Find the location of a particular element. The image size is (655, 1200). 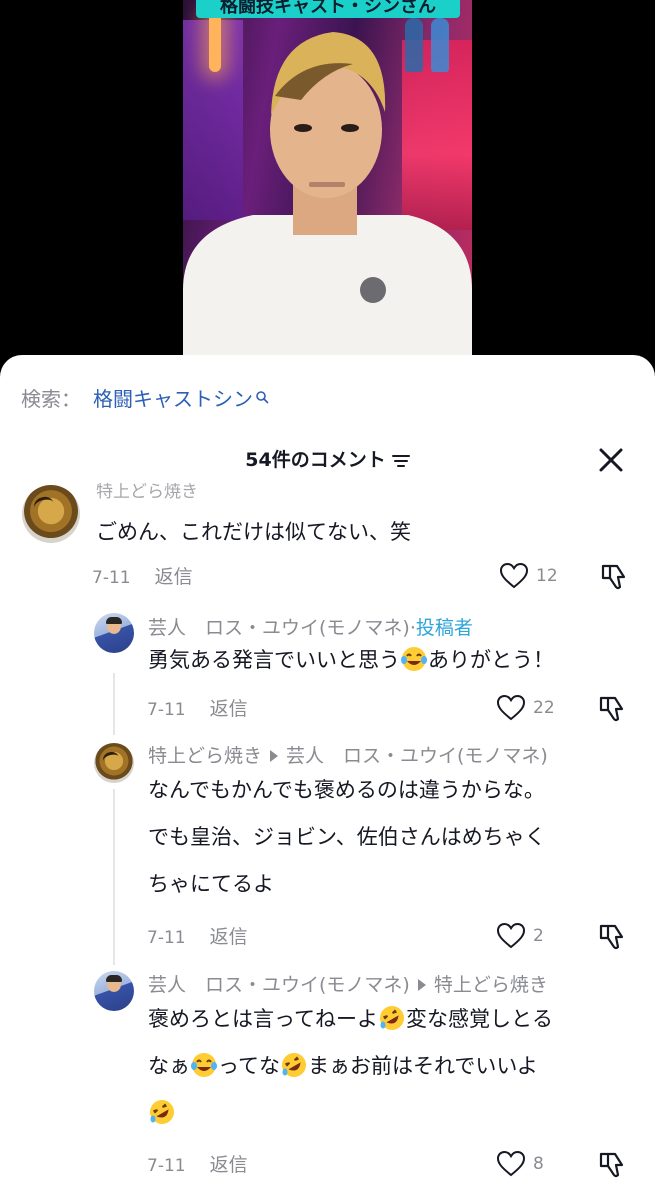

search-icon is located at coordinates (262, 397).